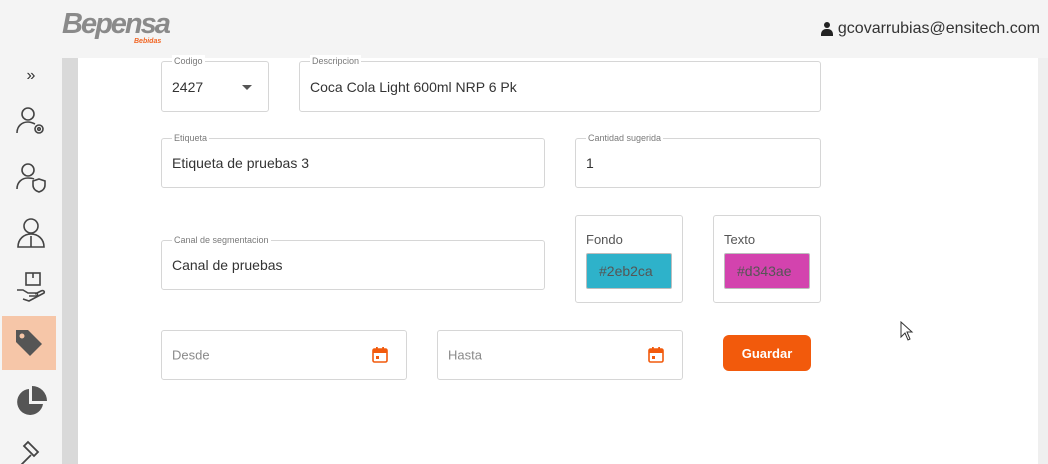  I want to click on etiqueta-field: Etiqueta Etiqueta de pruebas 3, so click(353, 160).